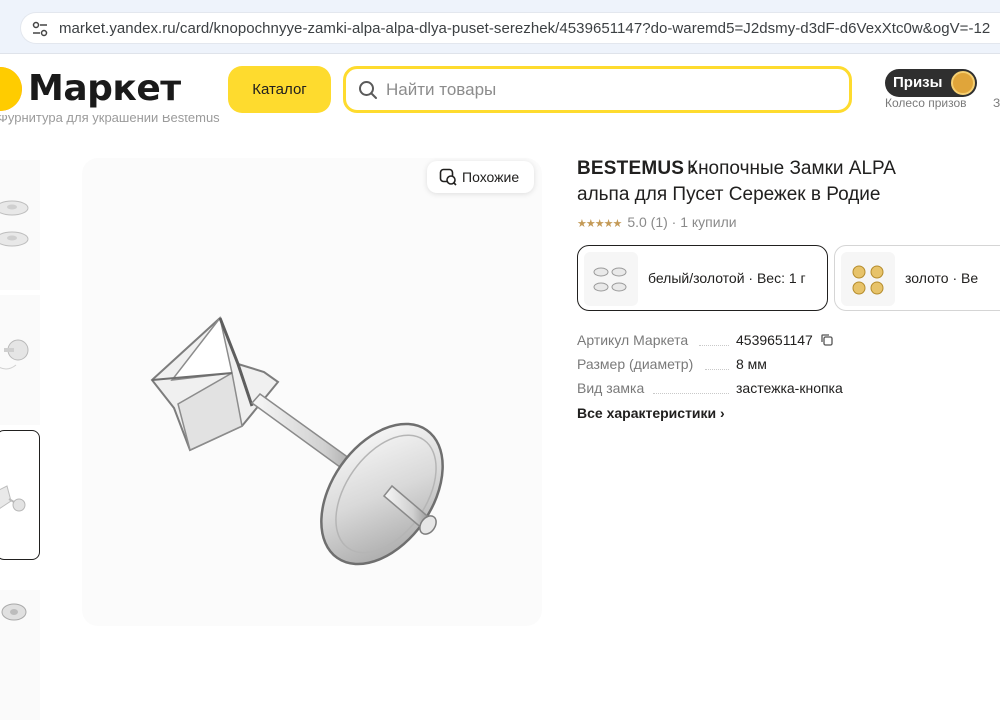  What do you see at coordinates (448, 177) in the screenshot?
I see `image-search-icon` at bounding box center [448, 177].